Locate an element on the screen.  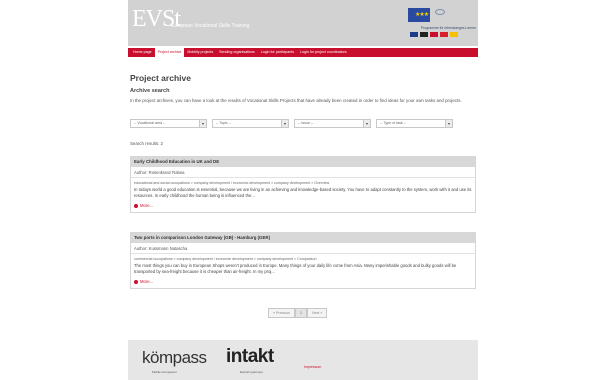
current-page: 1 is located at coordinates (300, 313).